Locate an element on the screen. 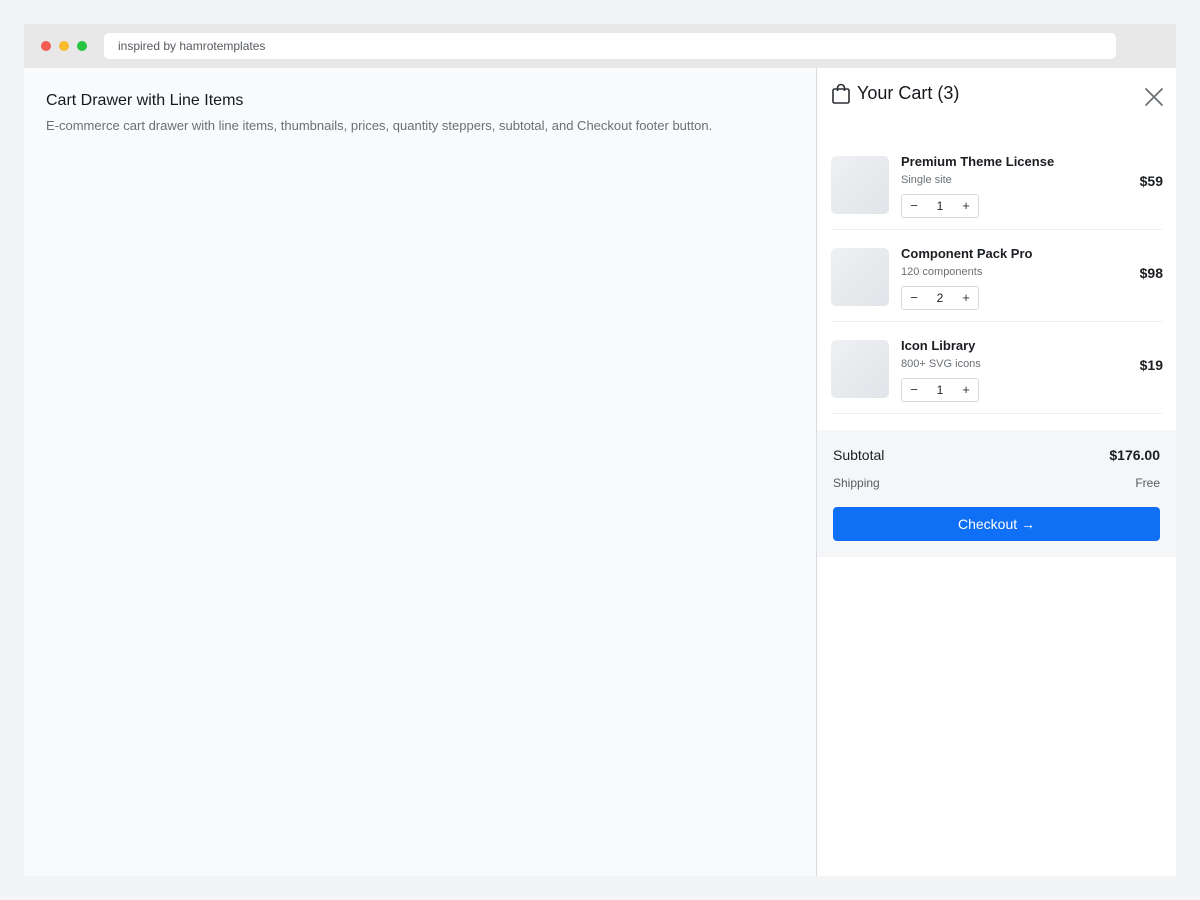 The height and width of the screenshot is (900, 1200). shopping-bag-icon is located at coordinates (841, 93).